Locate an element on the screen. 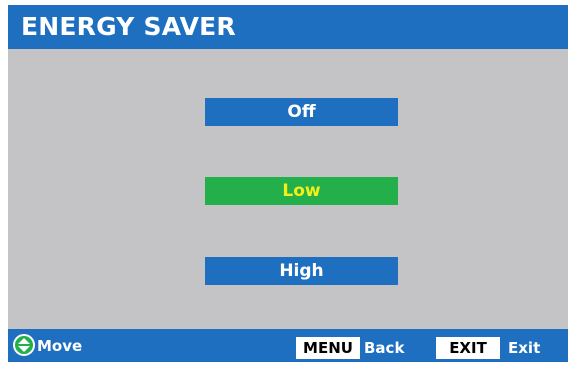 Image resolution: width=578 pixels, height=371 pixels. page-title: ENERGY SAVER is located at coordinates (128, 26).